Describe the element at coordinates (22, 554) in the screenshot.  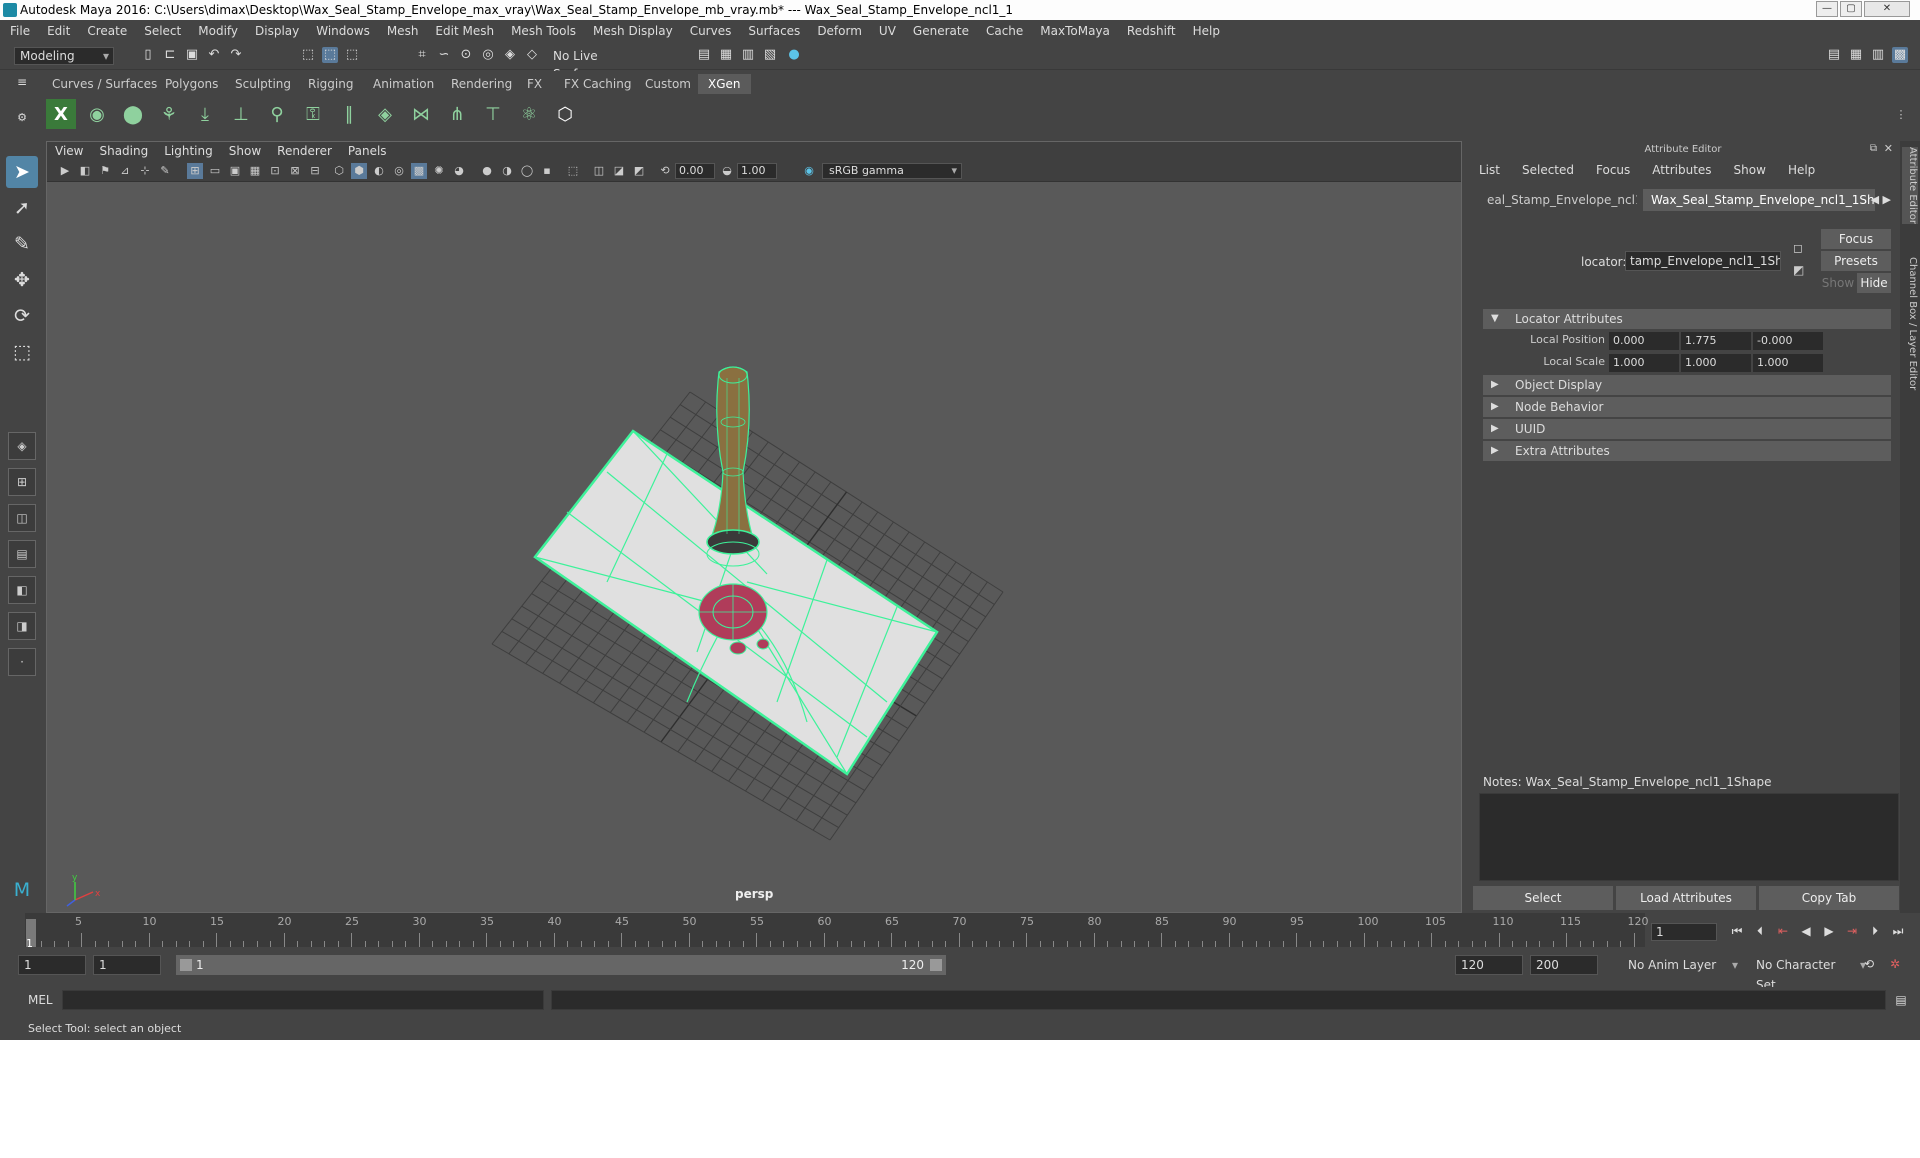
I see `layout-outliner-icon: ▤` at that location.